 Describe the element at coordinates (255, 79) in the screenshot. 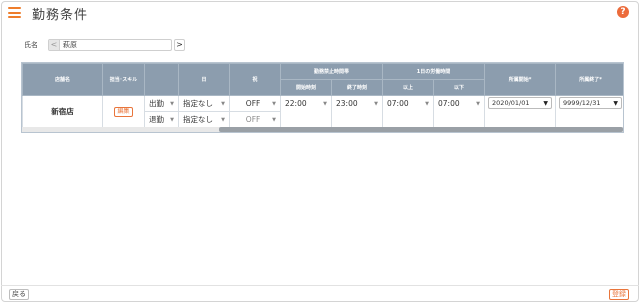

I see `header-holiday: 祝` at that location.